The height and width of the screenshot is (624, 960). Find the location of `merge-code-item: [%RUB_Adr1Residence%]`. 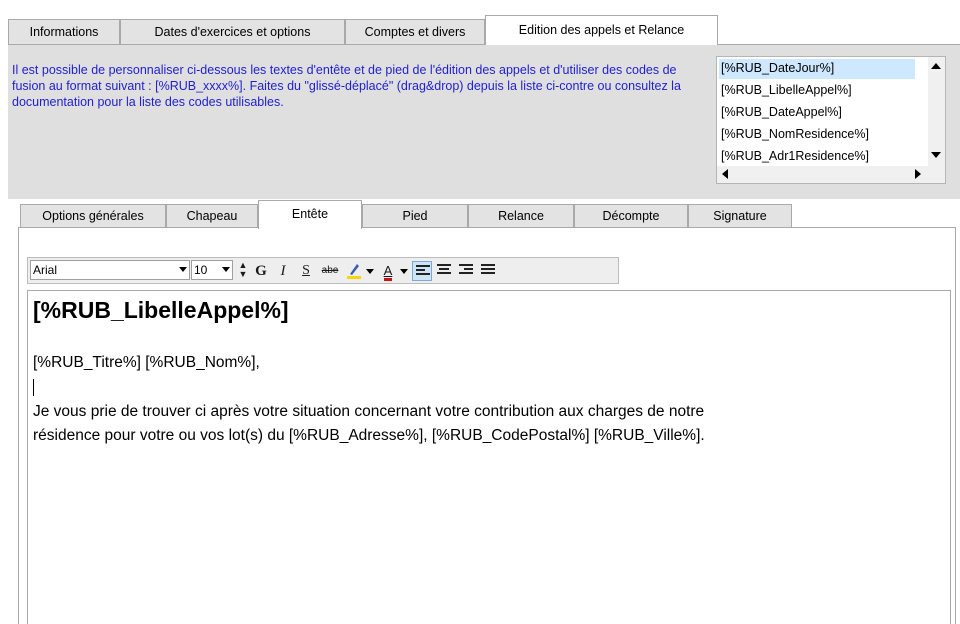

merge-code-item: [%RUB_Adr1Residence%] is located at coordinates (817, 157).